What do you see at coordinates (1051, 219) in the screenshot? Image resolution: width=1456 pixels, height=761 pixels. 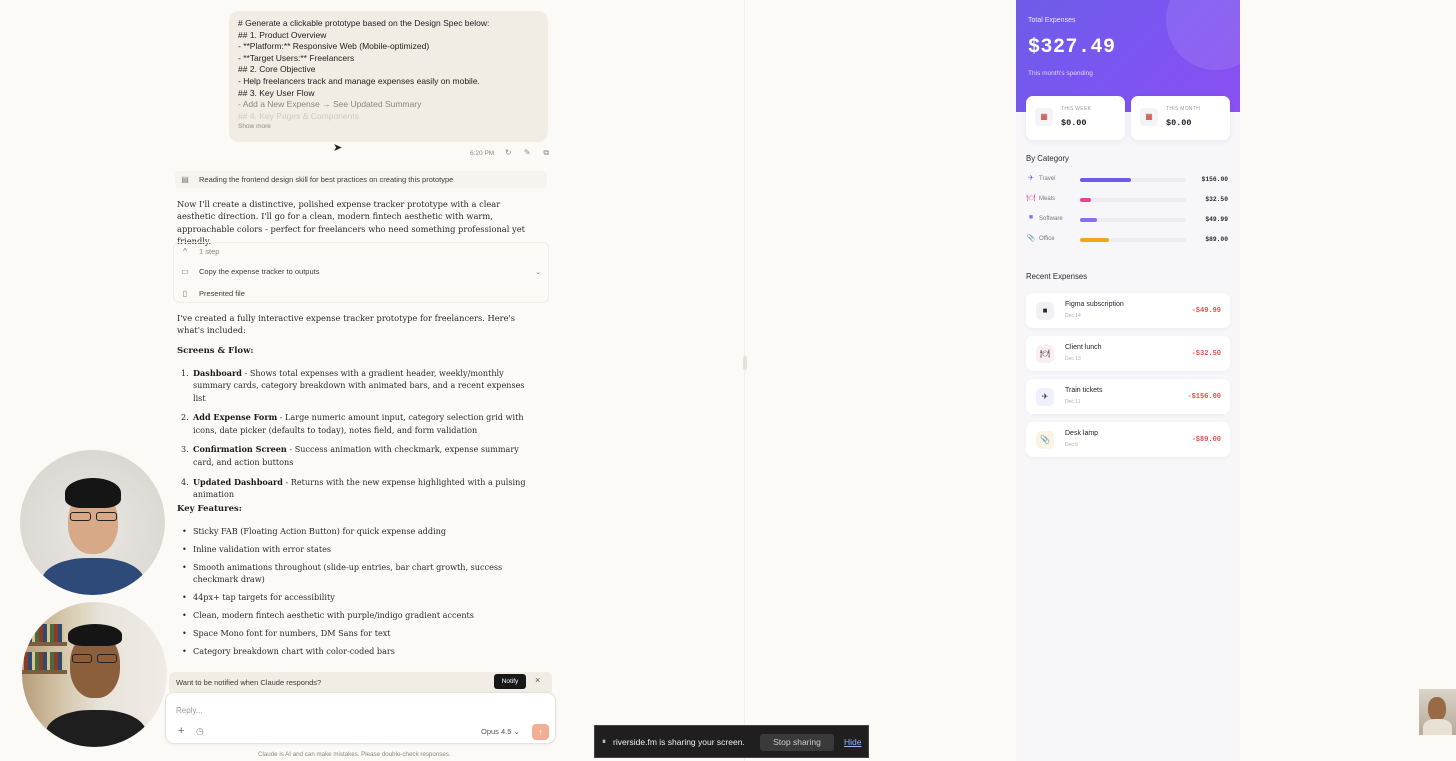 I see `category-name: Software` at bounding box center [1051, 219].